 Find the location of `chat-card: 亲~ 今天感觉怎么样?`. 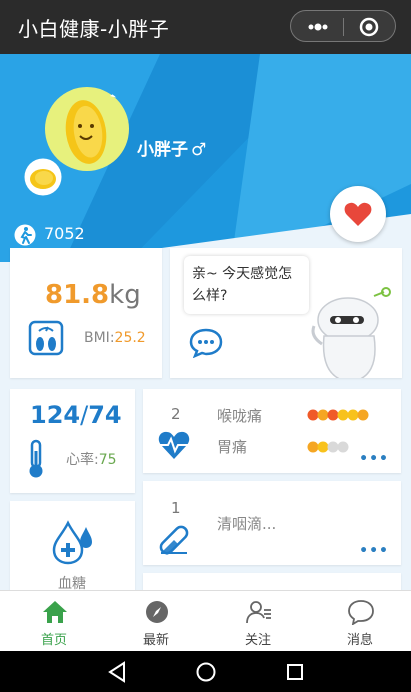

chat-card: 亲~ 今天感觉怎么样? is located at coordinates (286, 313).